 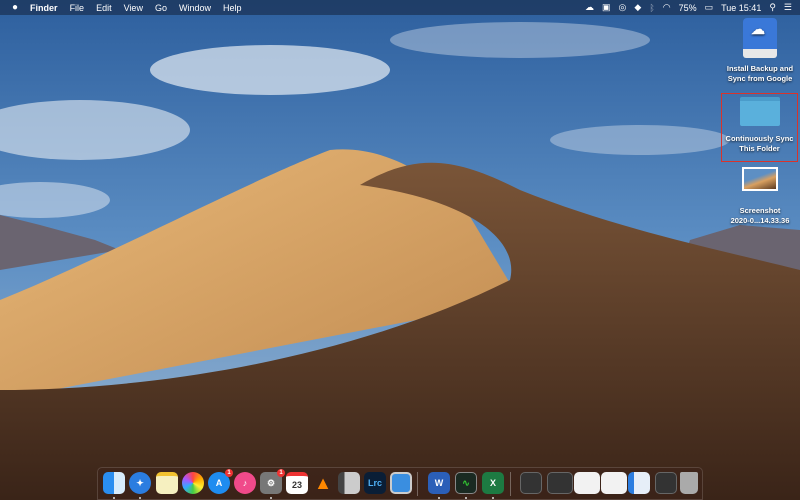 I want to click on screen-icon: ▣, so click(x=606, y=7).